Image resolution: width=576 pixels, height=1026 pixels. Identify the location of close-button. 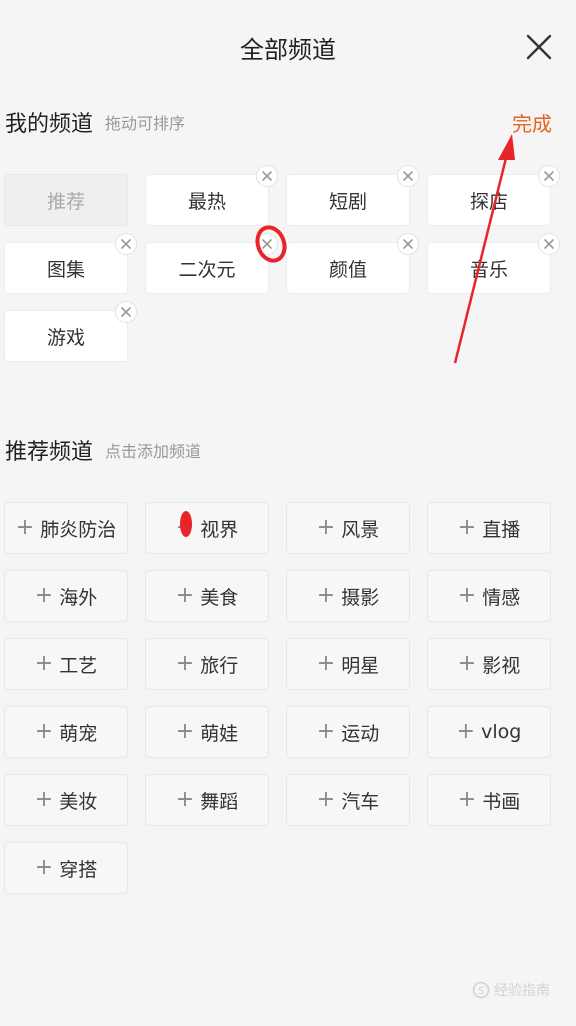
(539, 47).